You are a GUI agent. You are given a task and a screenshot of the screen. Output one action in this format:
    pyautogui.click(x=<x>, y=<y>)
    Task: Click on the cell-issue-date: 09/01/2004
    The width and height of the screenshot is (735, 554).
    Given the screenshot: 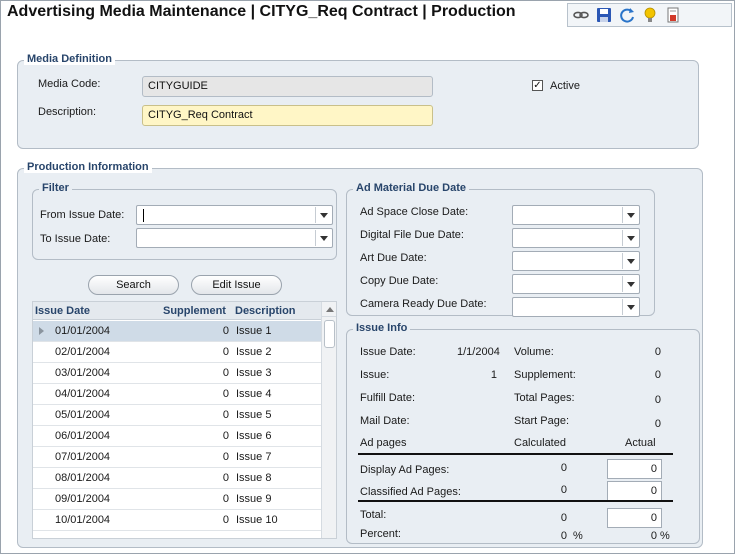 What is the action you would take?
    pyautogui.click(x=83, y=499)
    